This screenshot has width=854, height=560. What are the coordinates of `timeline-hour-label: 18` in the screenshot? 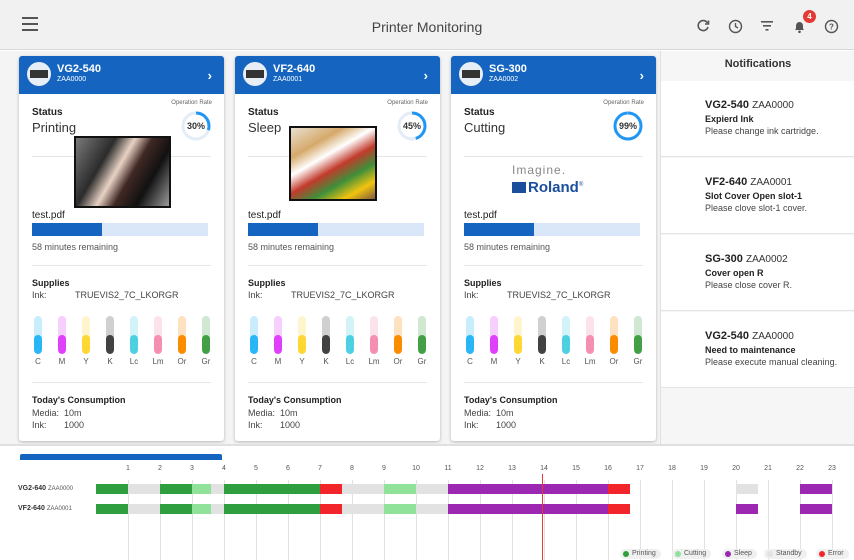 It's located at (672, 468).